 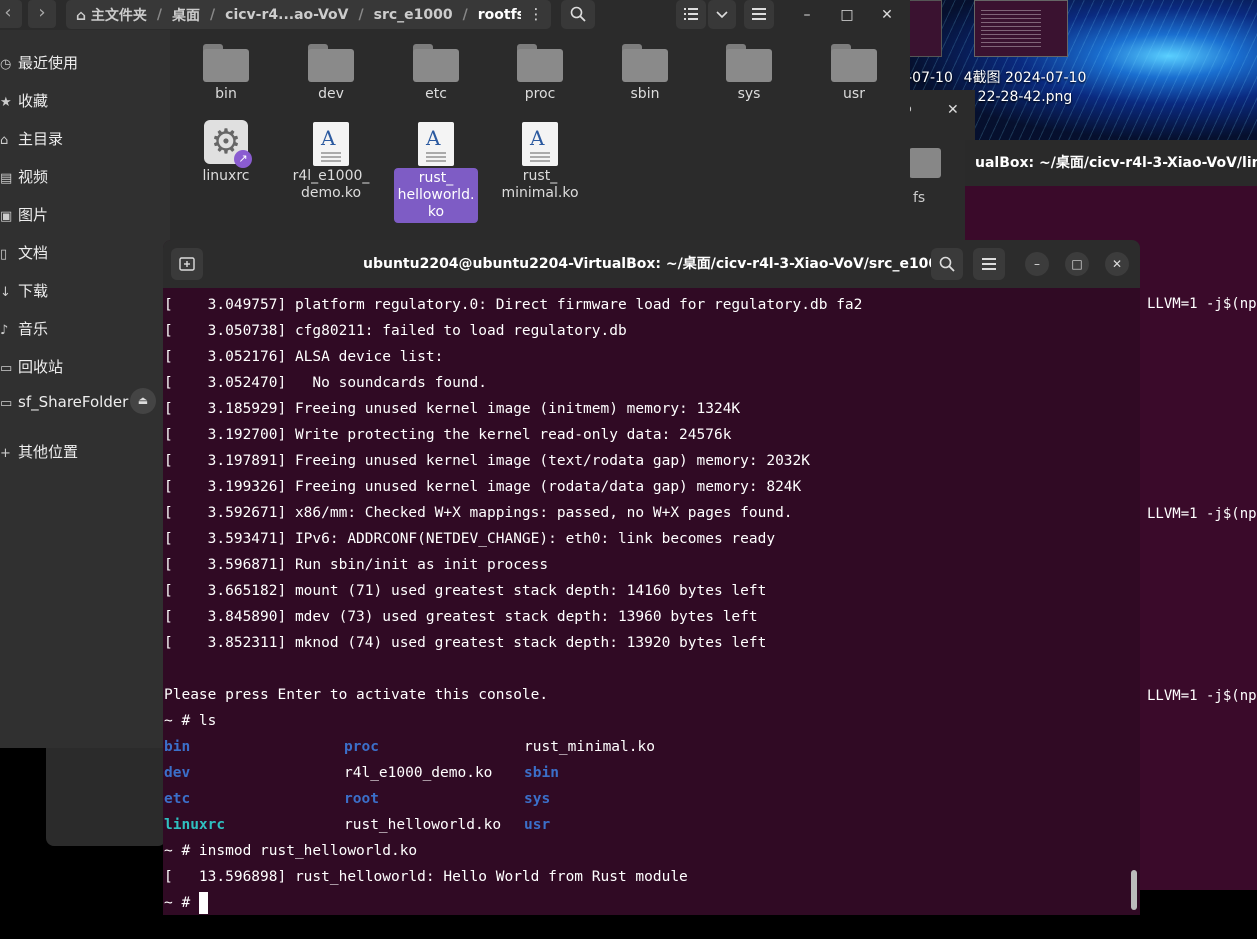 What do you see at coordinates (203, 903) in the screenshot?
I see `text-cursor` at bounding box center [203, 903].